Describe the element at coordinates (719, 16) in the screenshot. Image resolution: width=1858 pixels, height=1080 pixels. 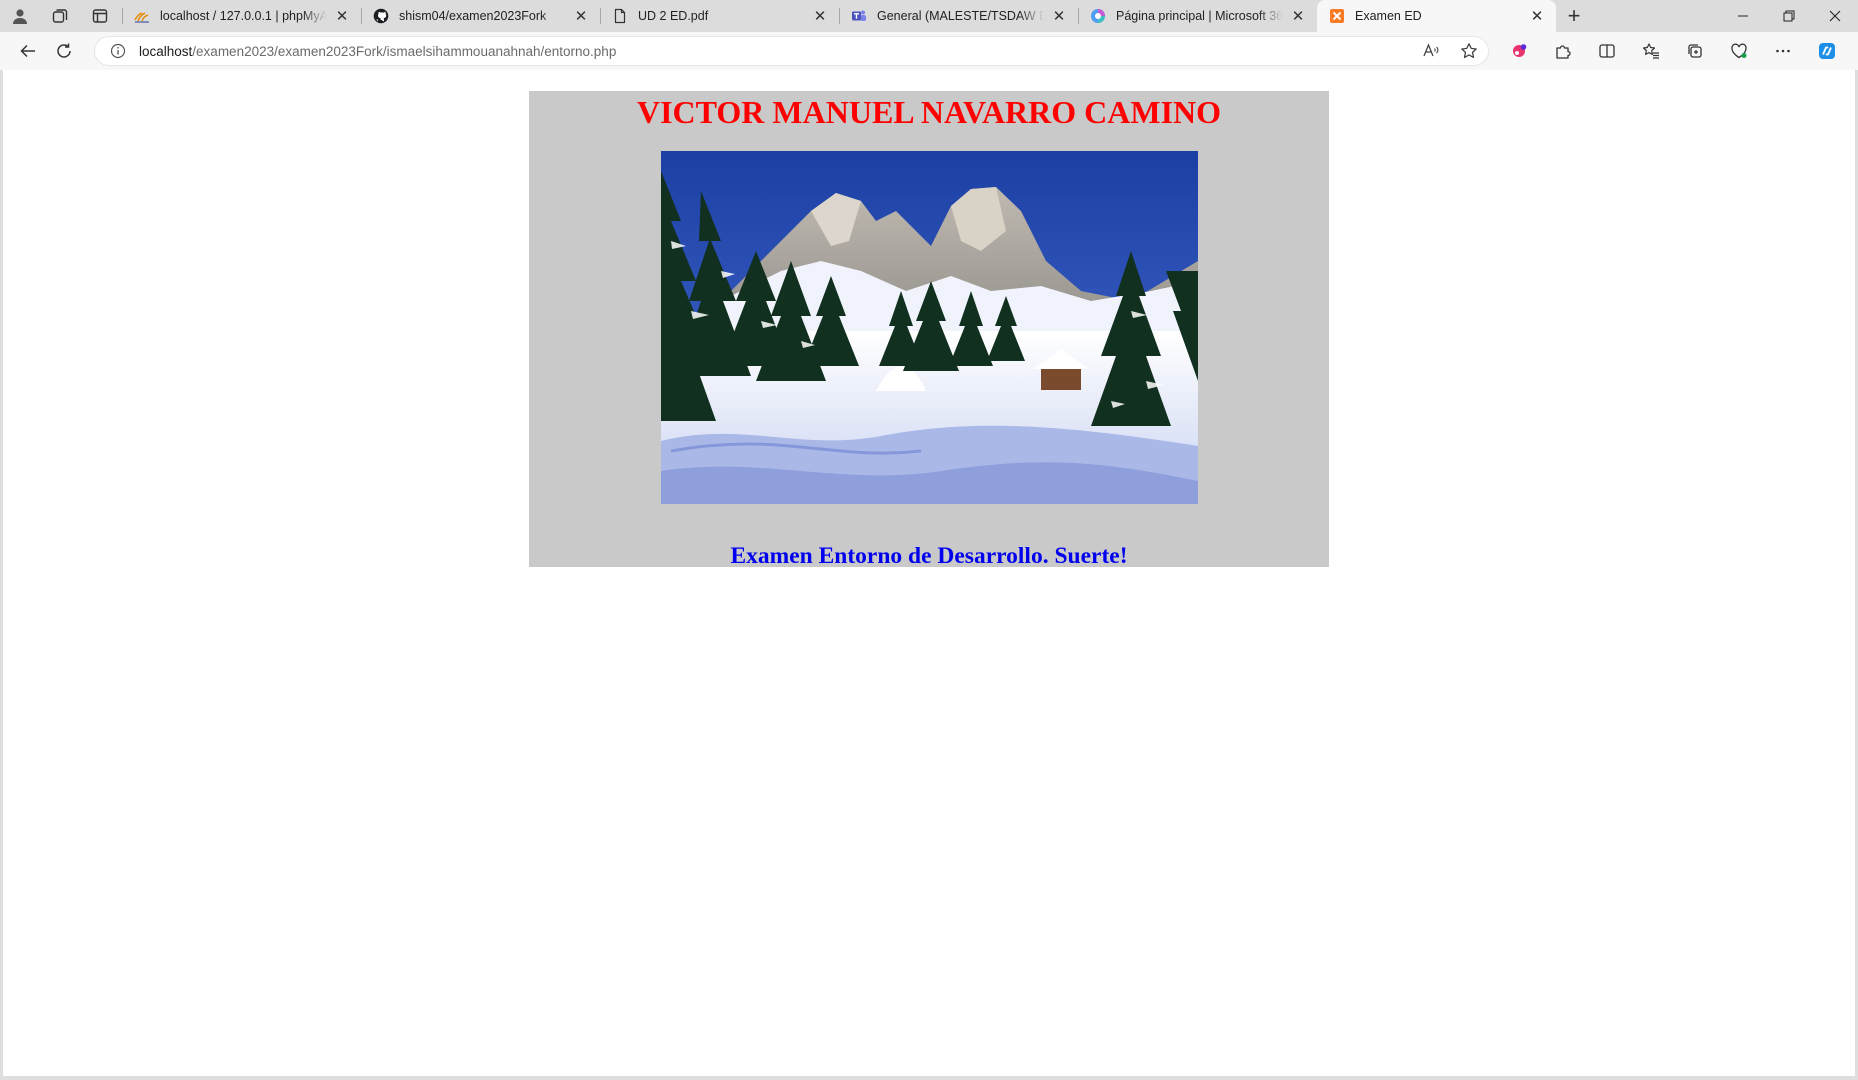
I see `tab-pdf: UD 2 ED.pdf ✕` at that location.